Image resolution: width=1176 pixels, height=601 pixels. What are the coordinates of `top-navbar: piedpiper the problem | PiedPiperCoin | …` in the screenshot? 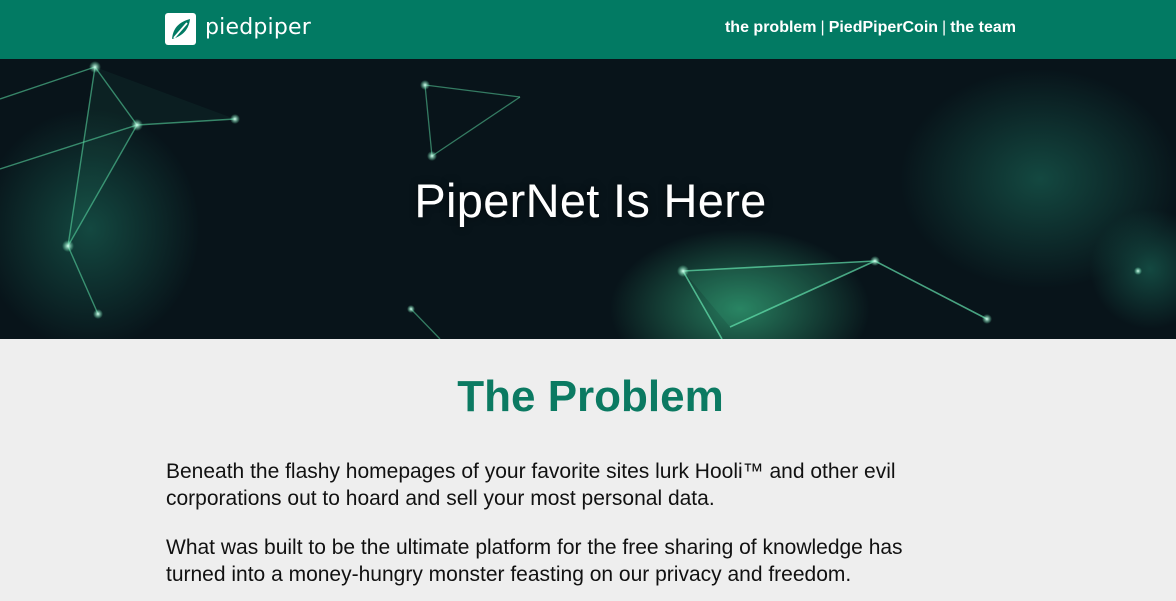 It's located at (588, 29).